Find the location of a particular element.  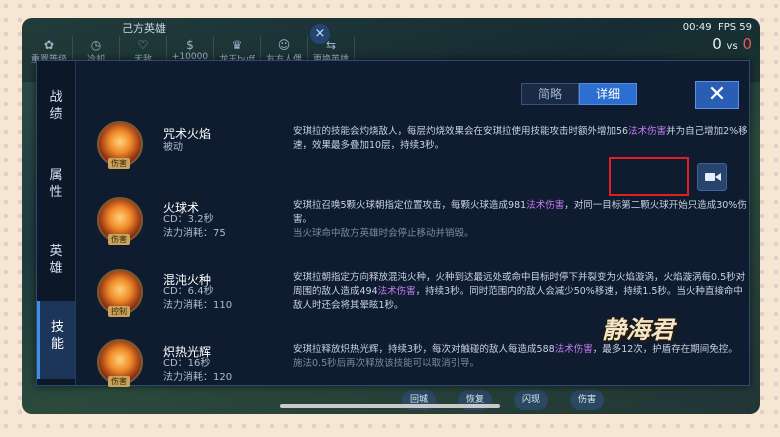

tab-record: 战绩 is located at coordinates (56, 106).